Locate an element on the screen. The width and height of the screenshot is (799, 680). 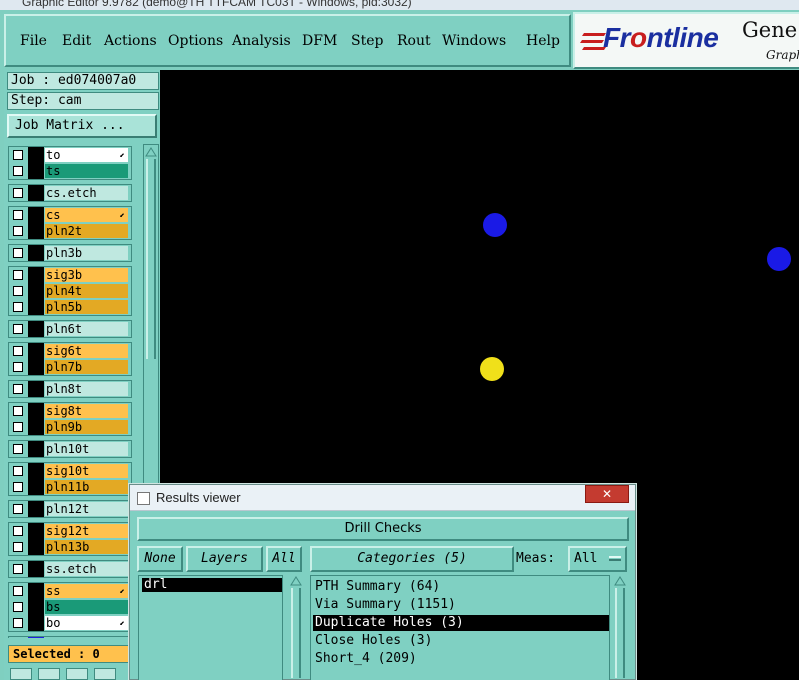
layer-name: to ⬋ is located at coordinates (86, 155).